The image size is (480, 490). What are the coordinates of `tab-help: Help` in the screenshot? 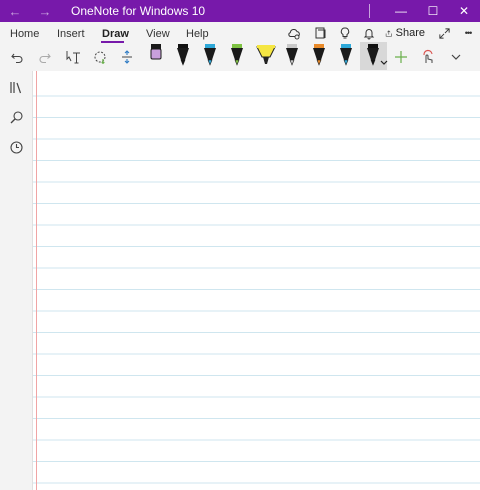 It's located at (197, 34).